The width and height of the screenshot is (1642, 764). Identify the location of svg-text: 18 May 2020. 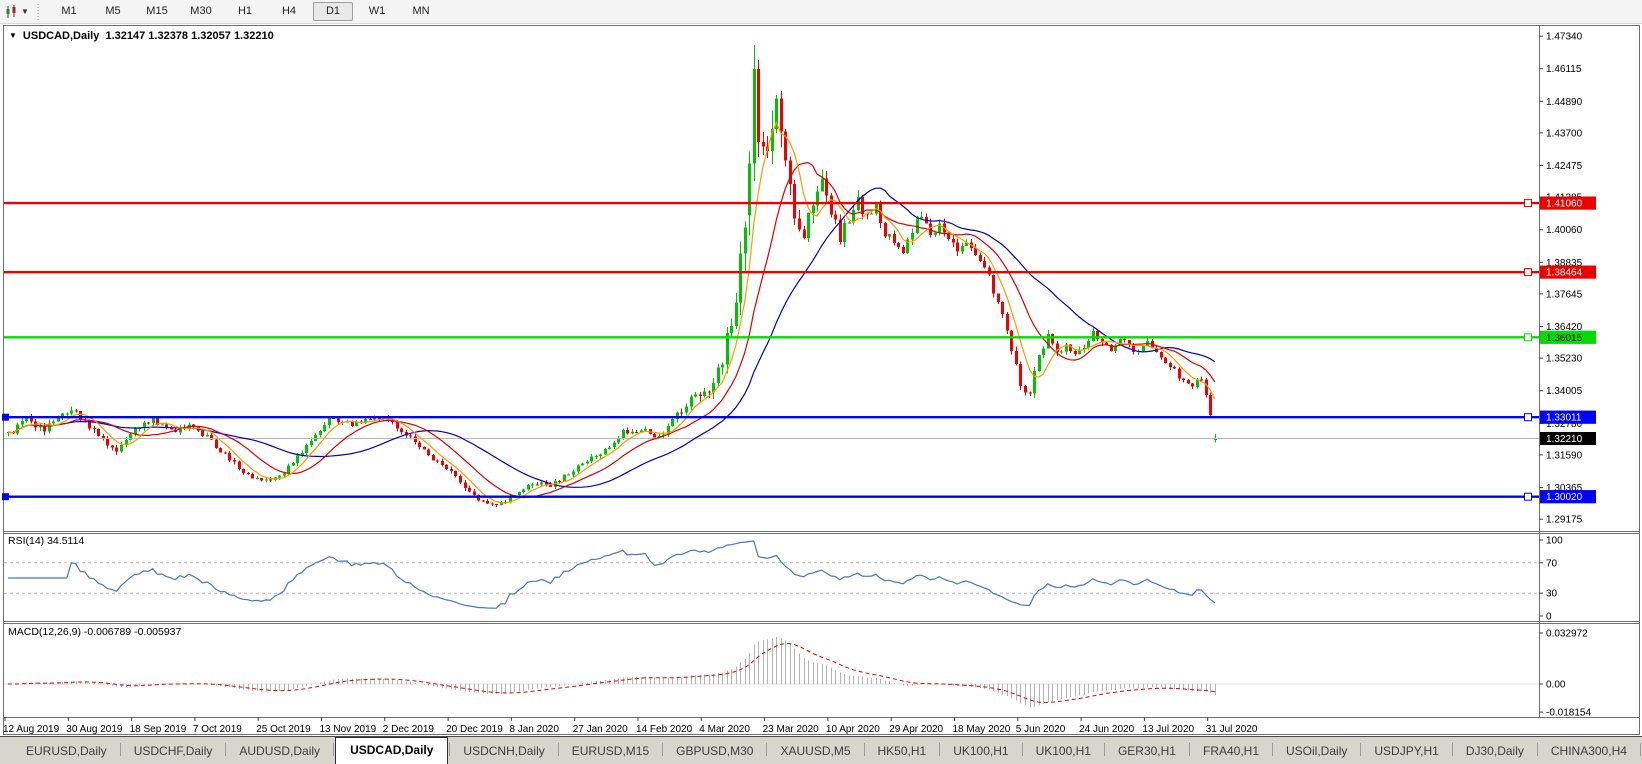
(982, 729).